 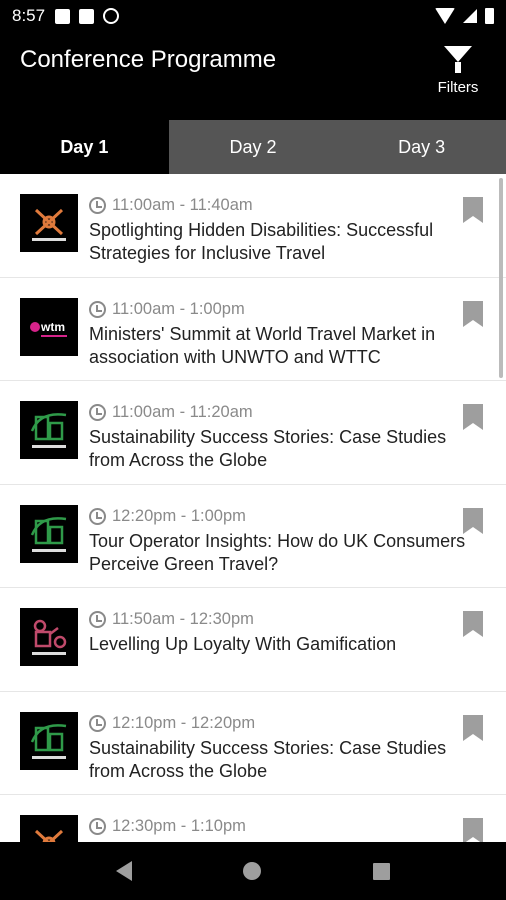 What do you see at coordinates (111, 16) in the screenshot?
I see `data-saver-icon` at bounding box center [111, 16].